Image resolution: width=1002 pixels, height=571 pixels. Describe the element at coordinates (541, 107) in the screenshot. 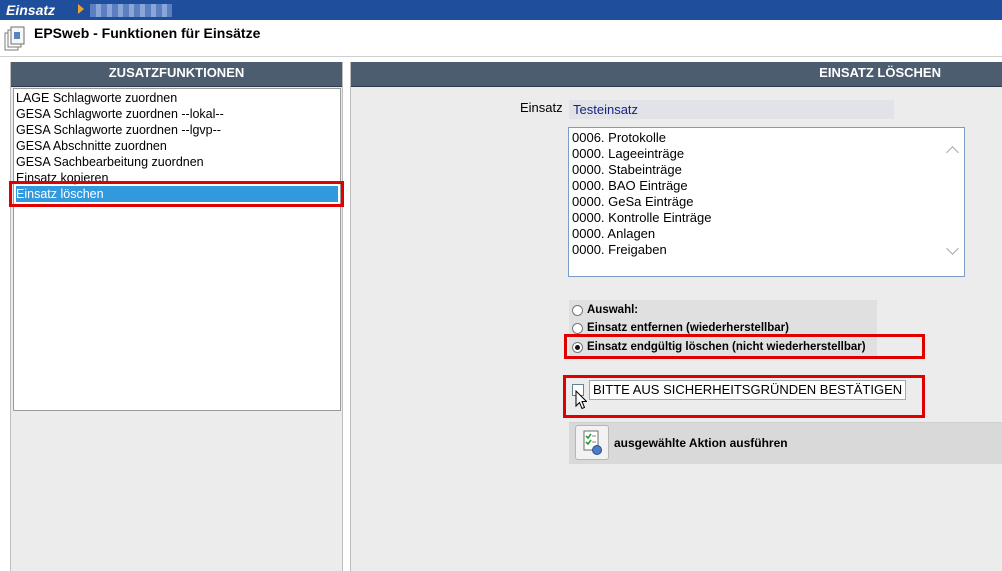

I see `einsatz-label: Einsatz` at that location.